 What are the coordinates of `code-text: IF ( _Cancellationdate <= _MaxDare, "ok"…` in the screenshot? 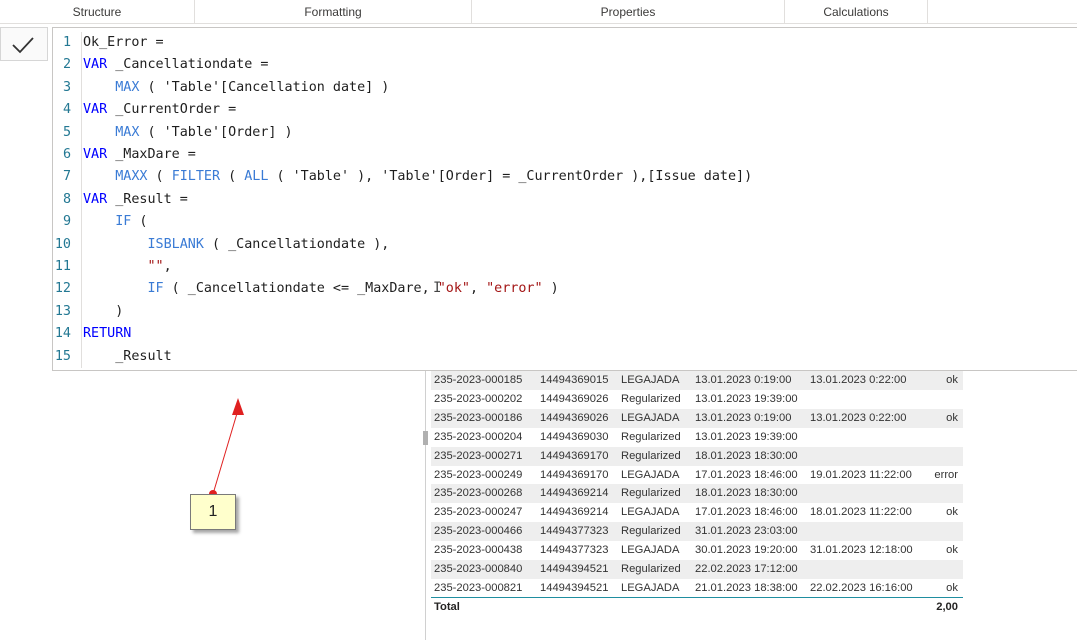 It's located at (321, 289).